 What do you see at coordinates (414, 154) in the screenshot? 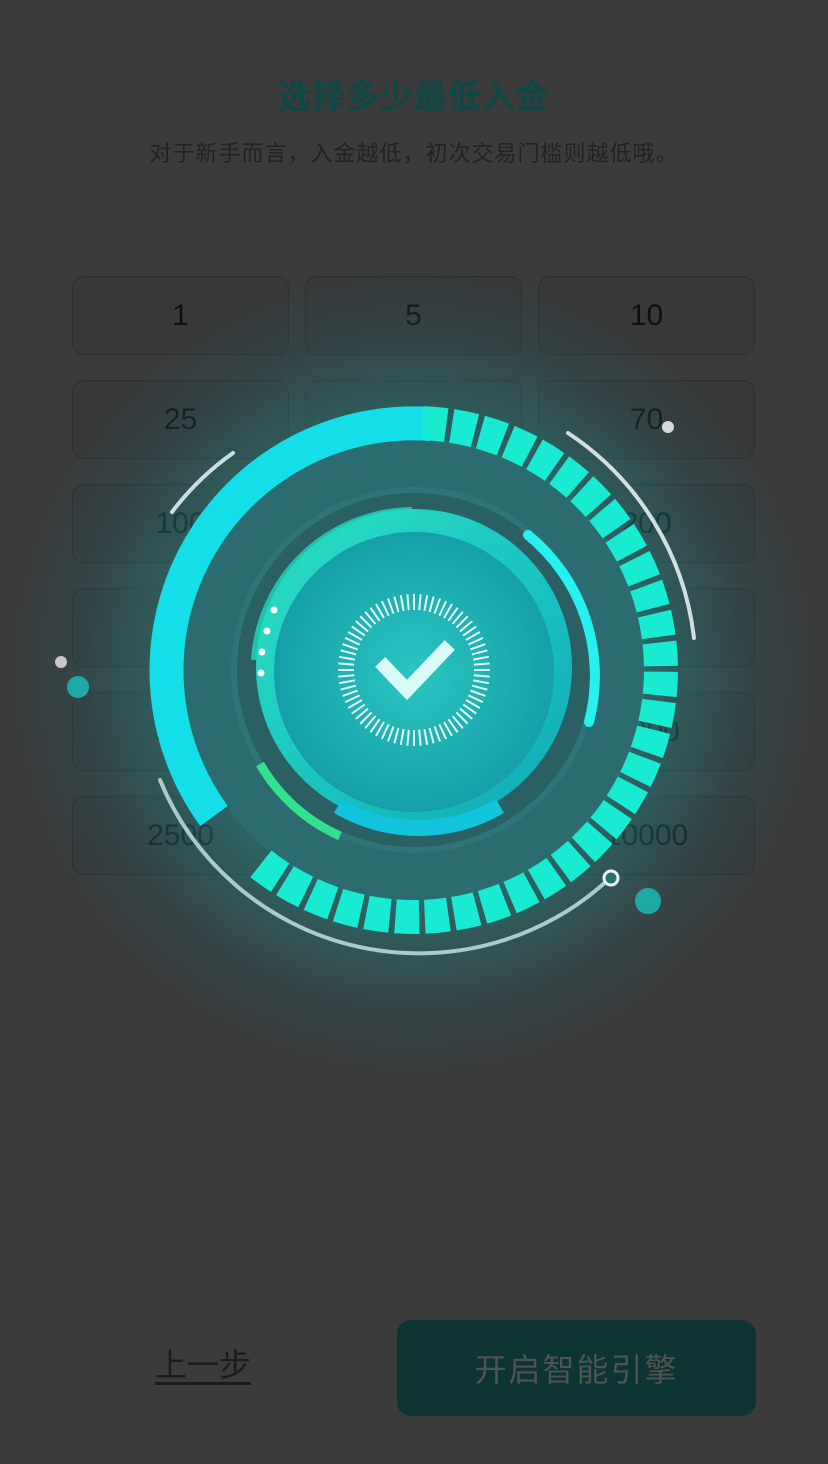
I see `page-subtitle: 对于新手而言，入金越低，初次交易门槛则越低哦。` at bounding box center [414, 154].